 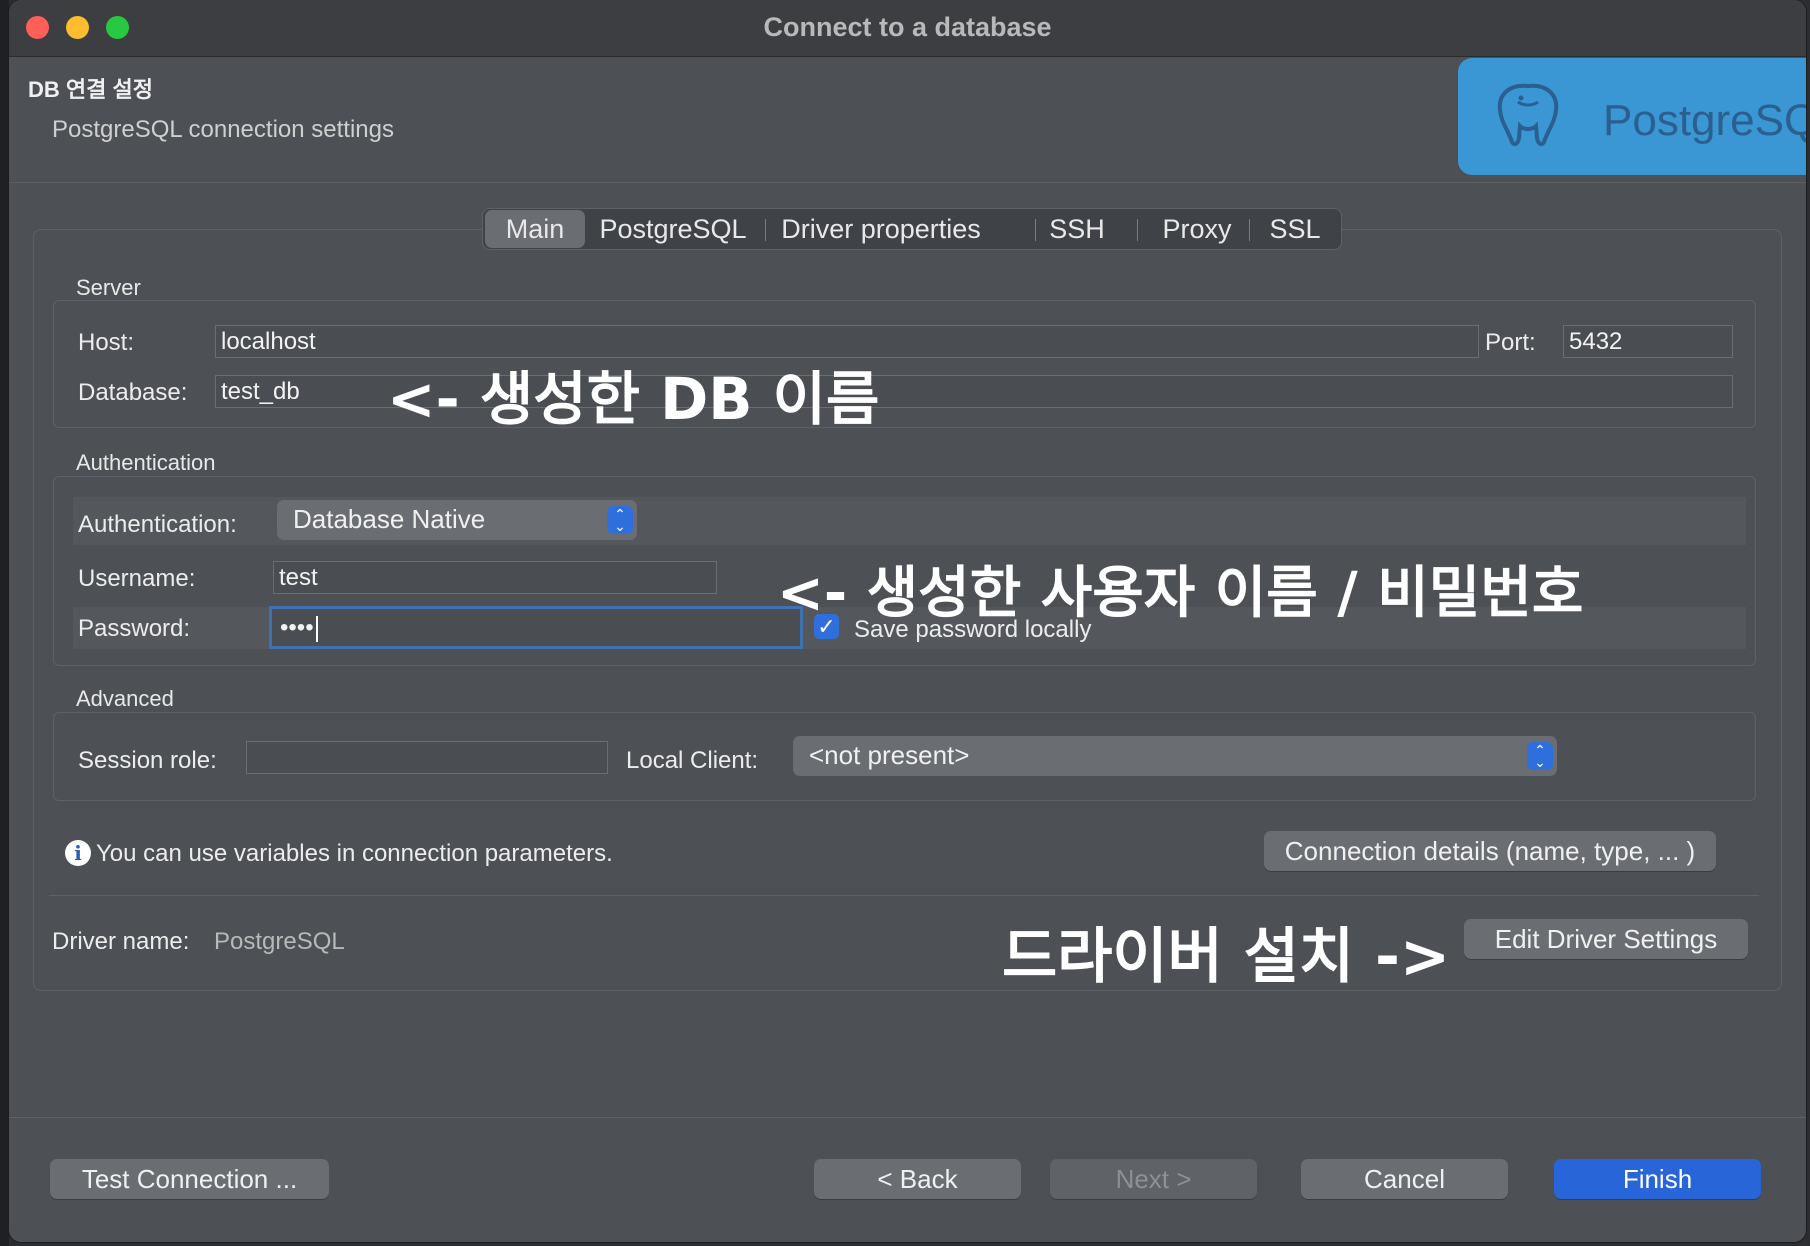 I want to click on session-role-label: Session role:, so click(x=147, y=760).